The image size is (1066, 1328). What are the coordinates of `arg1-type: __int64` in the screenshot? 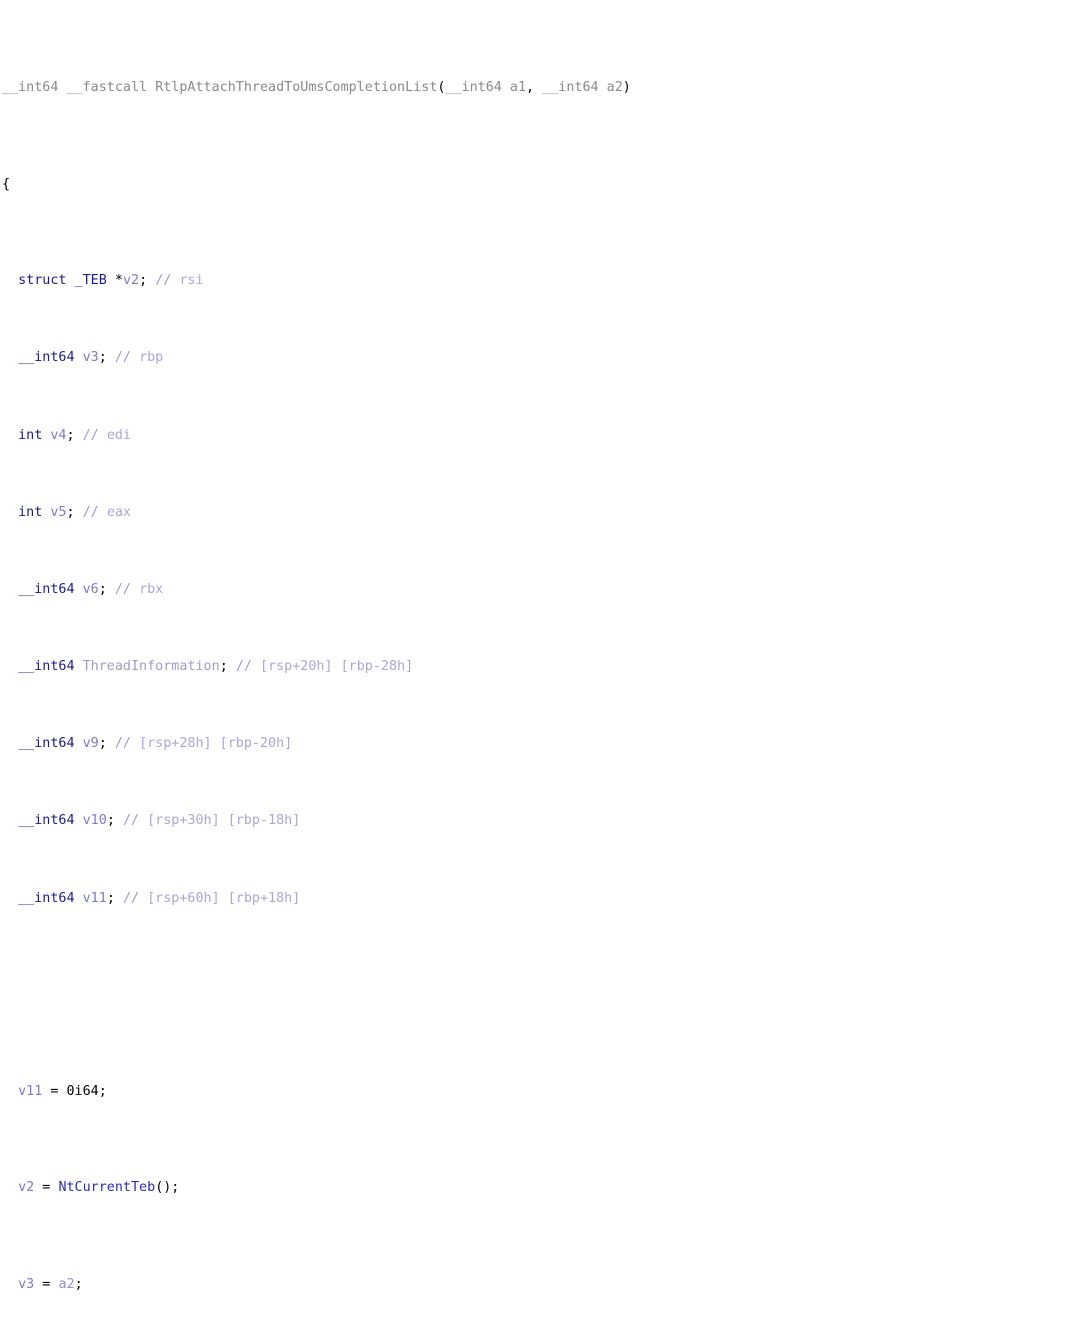 It's located at (473, 88).